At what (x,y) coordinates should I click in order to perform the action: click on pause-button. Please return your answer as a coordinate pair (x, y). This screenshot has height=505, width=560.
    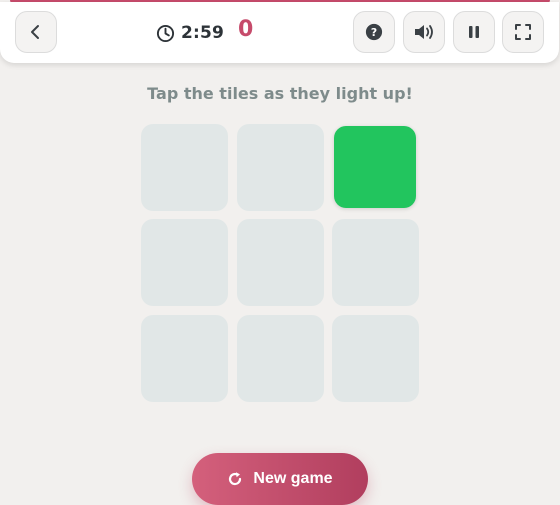
    Looking at the image, I should click on (474, 32).